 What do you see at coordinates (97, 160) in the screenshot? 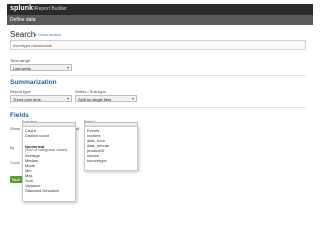
I see `field-option-sourcetype: sourcetype` at bounding box center [97, 160].